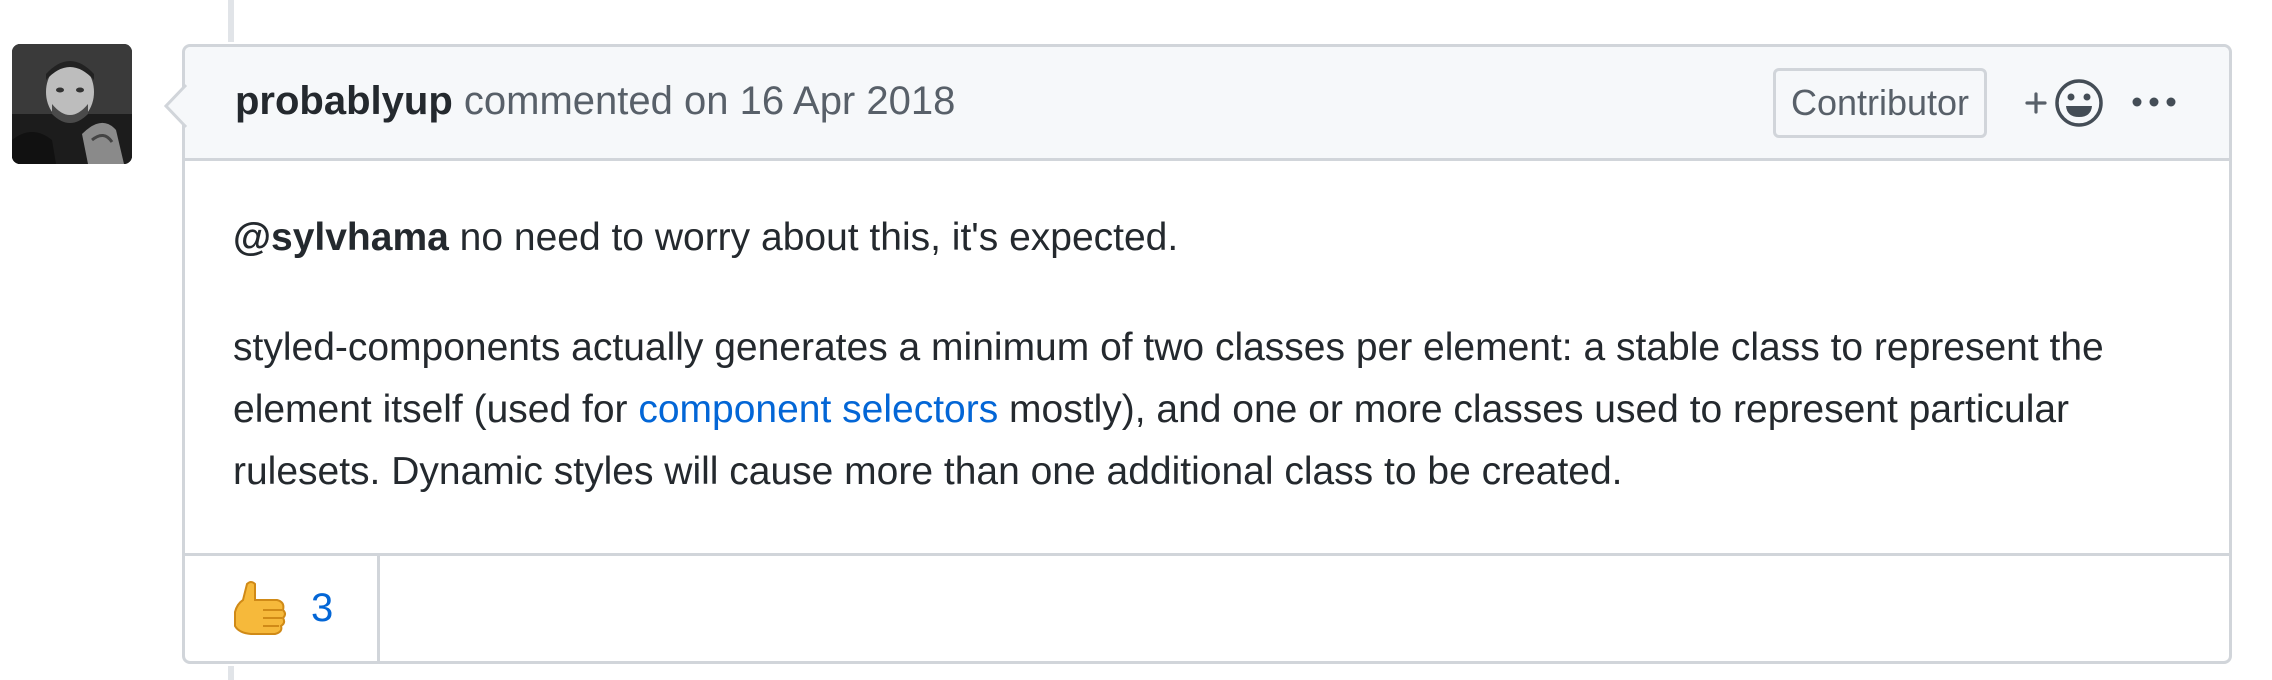  What do you see at coordinates (260, 608) in the screenshot?
I see `thumbs-up-icon` at bounding box center [260, 608].